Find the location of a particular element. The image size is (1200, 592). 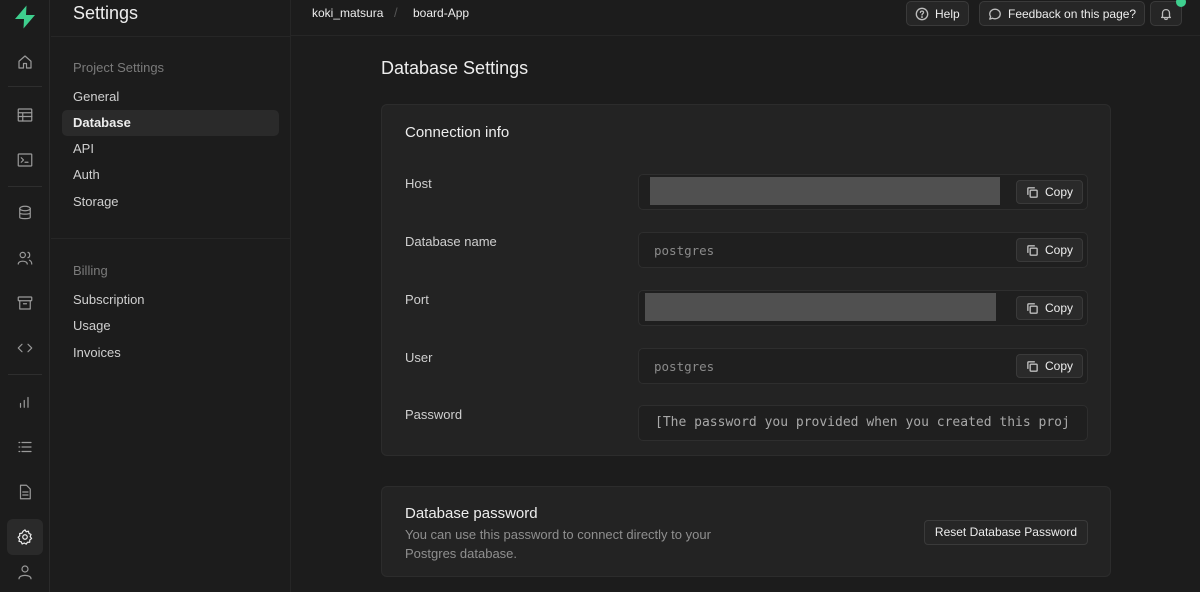

user-value: postgres is located at coordinates (684, 366).